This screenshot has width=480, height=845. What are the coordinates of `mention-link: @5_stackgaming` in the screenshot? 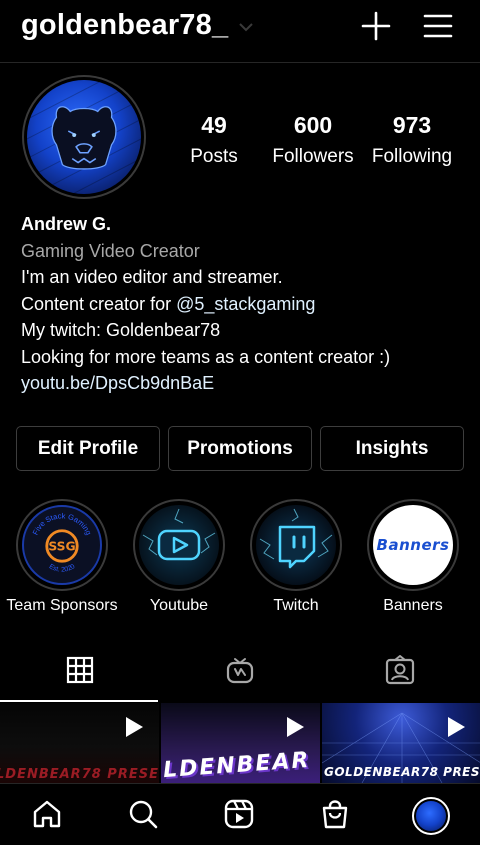 It's located at (245, 304).